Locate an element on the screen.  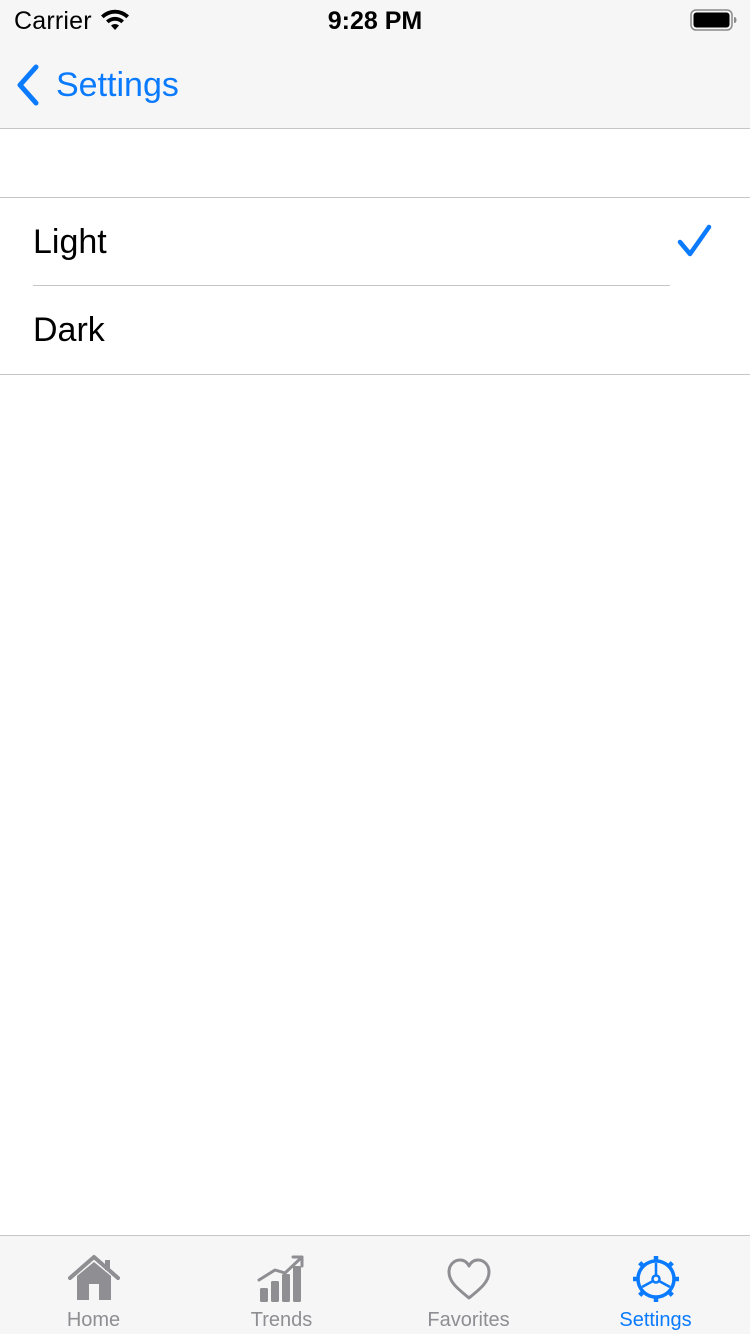
tab-label: Trends is located at coordinates (281, 1320).